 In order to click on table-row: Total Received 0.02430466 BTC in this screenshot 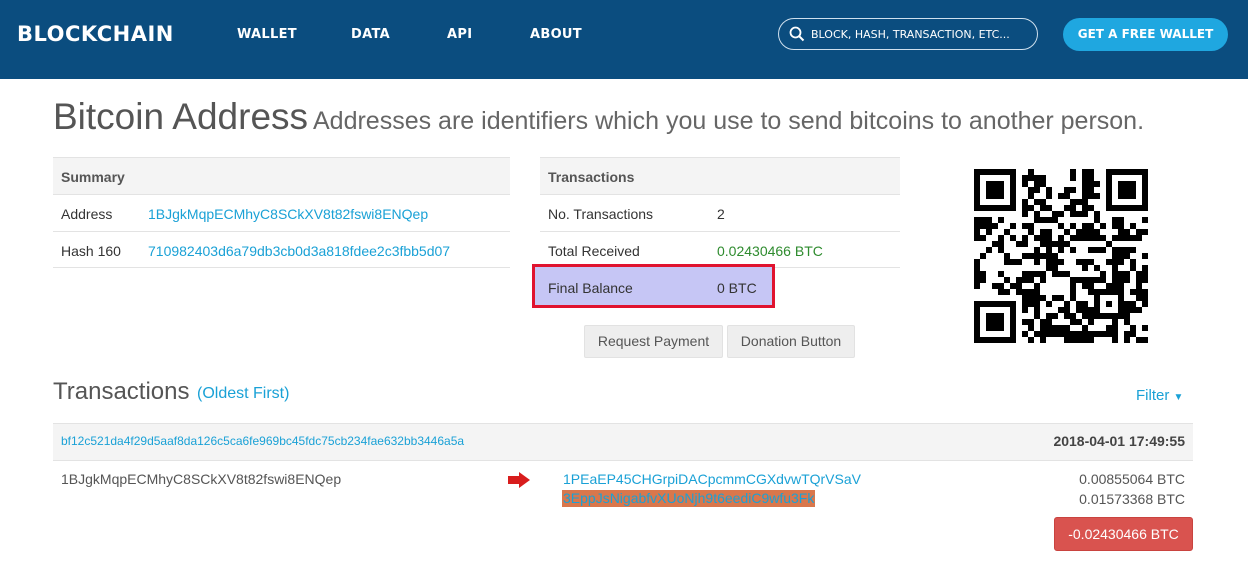, I will do `click(720, 249)`.